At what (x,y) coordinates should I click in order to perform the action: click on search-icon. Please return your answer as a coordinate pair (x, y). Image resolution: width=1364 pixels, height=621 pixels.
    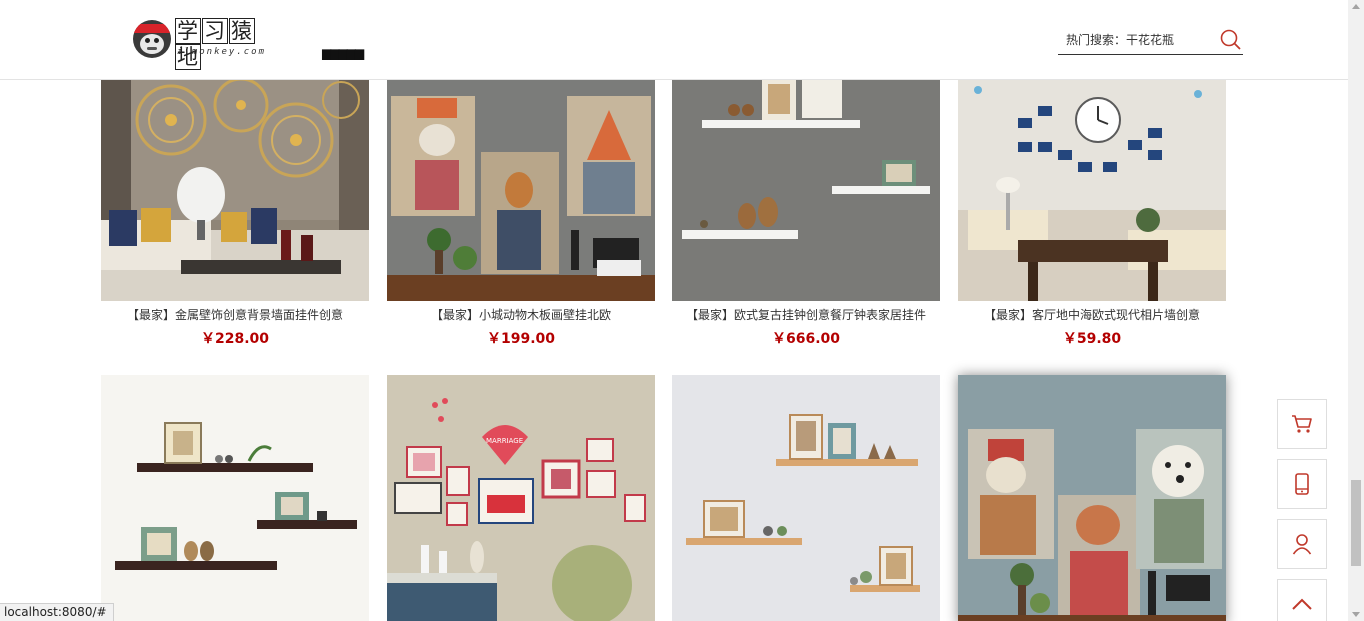
    Looking at the image, I should click on (1230, 39).